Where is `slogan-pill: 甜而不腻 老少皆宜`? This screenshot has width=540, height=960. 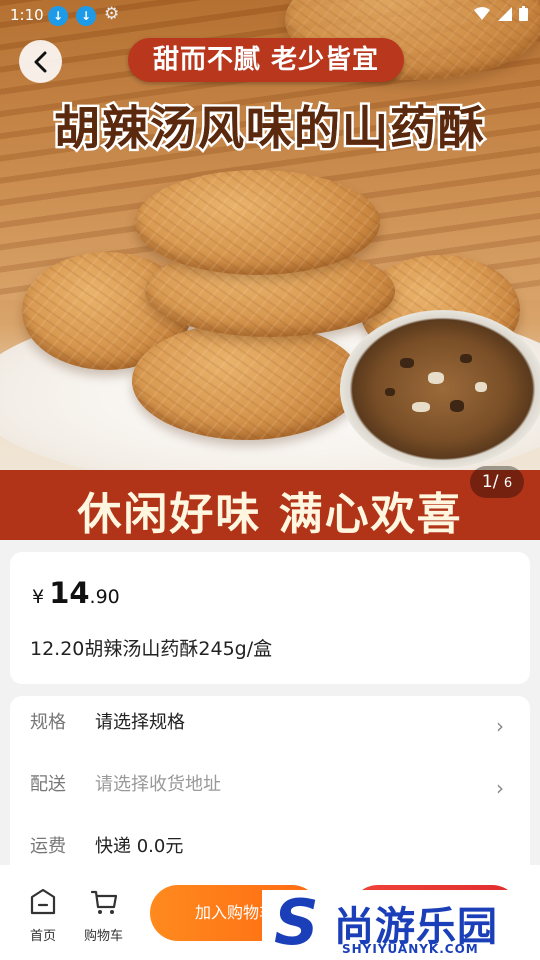 slogan-pill: 甜而不腻 老少皆宜 is located at coordinates (266, 60).